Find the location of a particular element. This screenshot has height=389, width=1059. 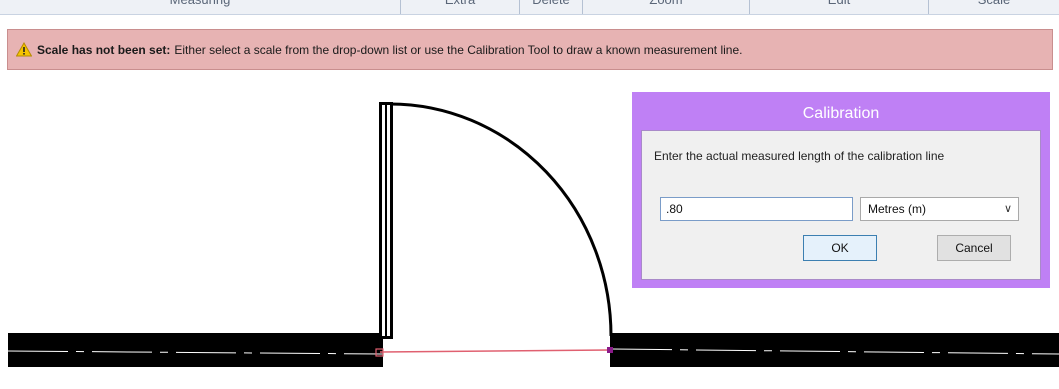

length-input is located at coordinates (756, 209).